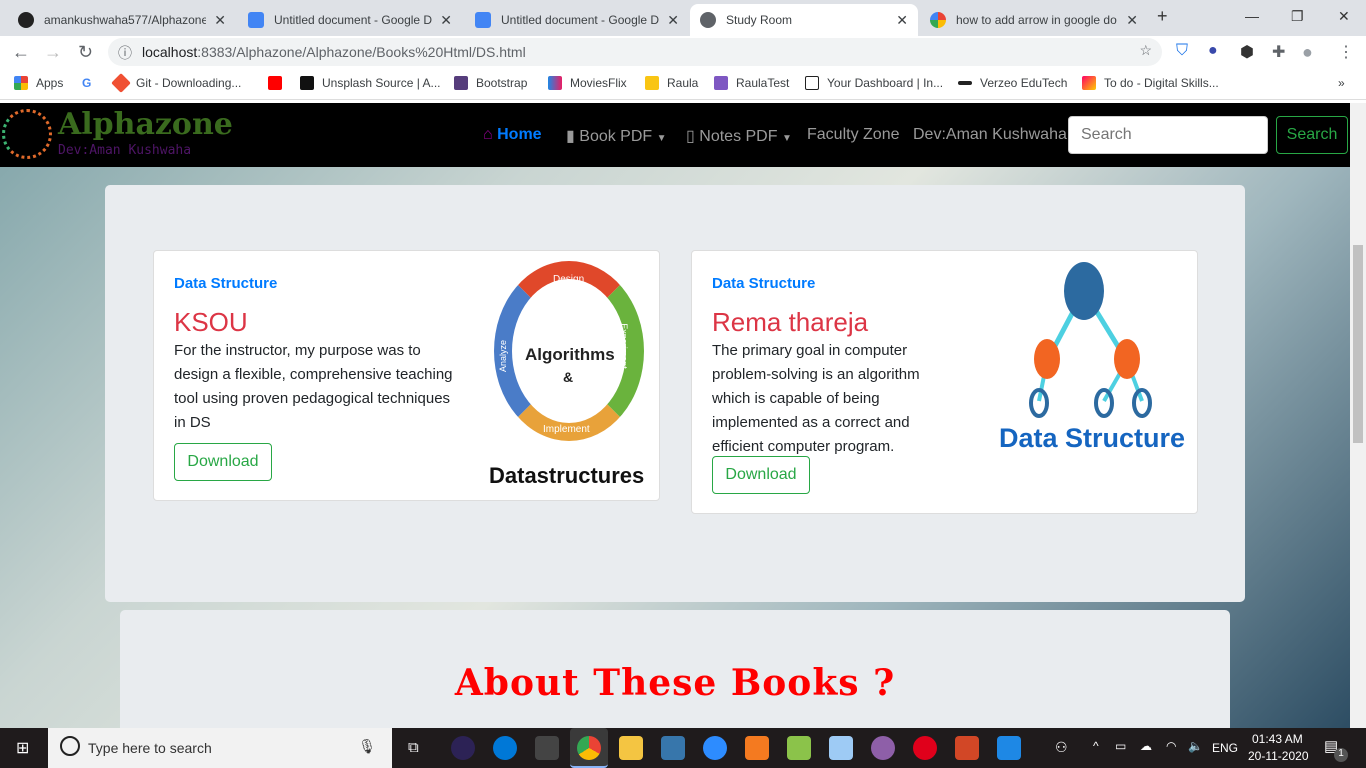  What do you see at coordinates (790, 322) in the screenshot?
I see `card-title: Rema thareja` at bounding box center [790, 322].